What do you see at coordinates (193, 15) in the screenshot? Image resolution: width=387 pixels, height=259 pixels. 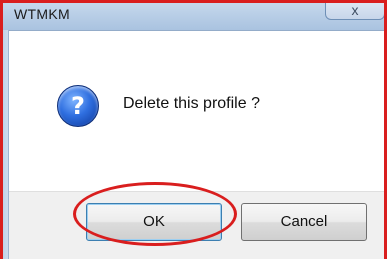 I see `title-bar: WTMKM x` at bounding box center [193, 15].